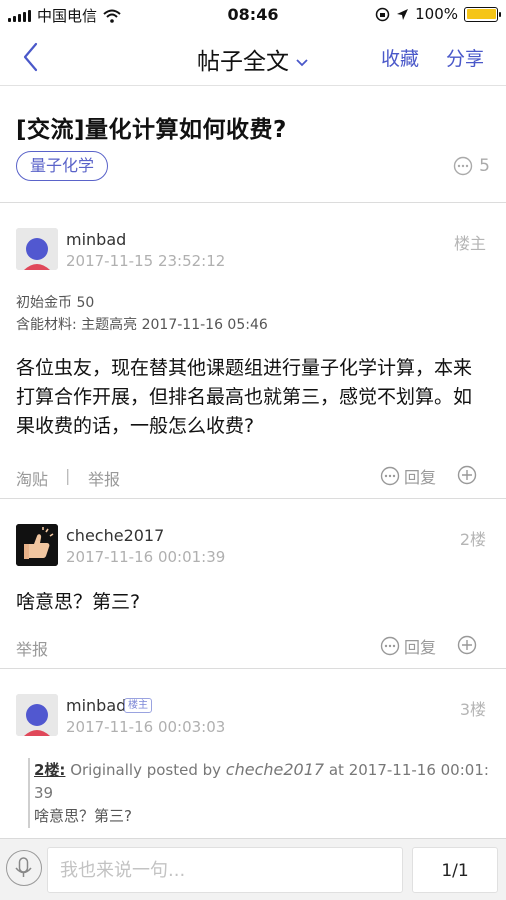  I want to click on timestamp: 2017-11-16 00:01:39, so click(146, 557).